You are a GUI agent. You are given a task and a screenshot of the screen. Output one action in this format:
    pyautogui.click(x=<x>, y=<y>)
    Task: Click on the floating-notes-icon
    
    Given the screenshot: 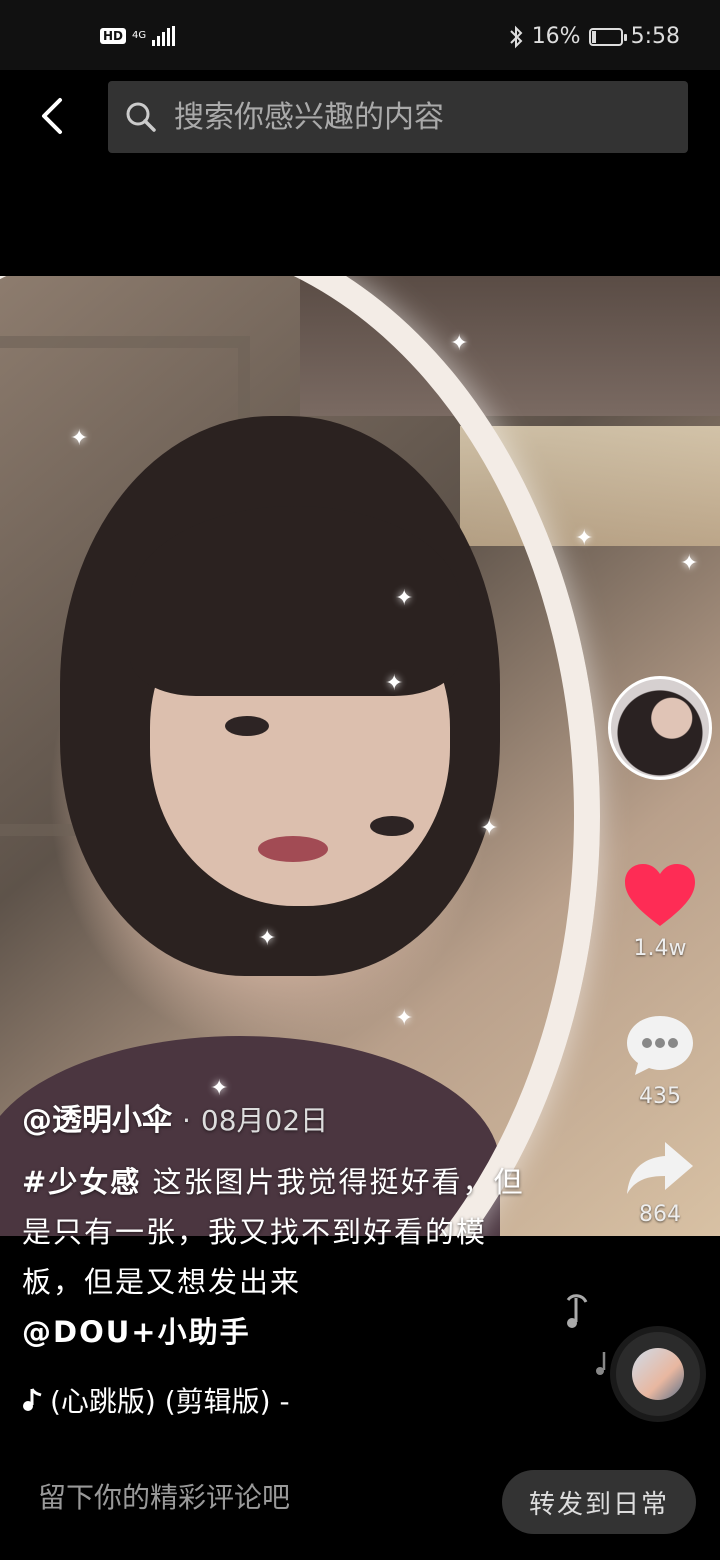 What is the action you would take?
    pyautogui.click(x=586, y=1334)
    